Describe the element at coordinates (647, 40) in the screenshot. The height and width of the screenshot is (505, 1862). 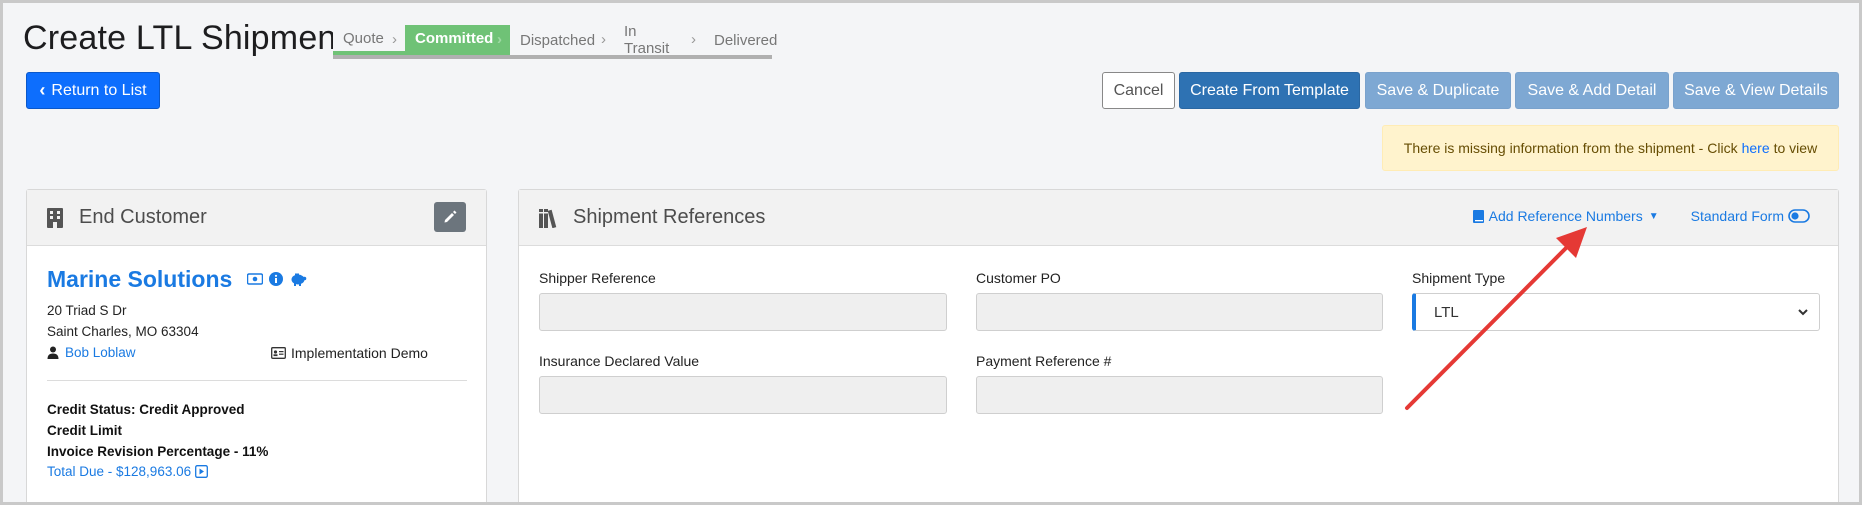
I see `step-label: In Transit` at that location.